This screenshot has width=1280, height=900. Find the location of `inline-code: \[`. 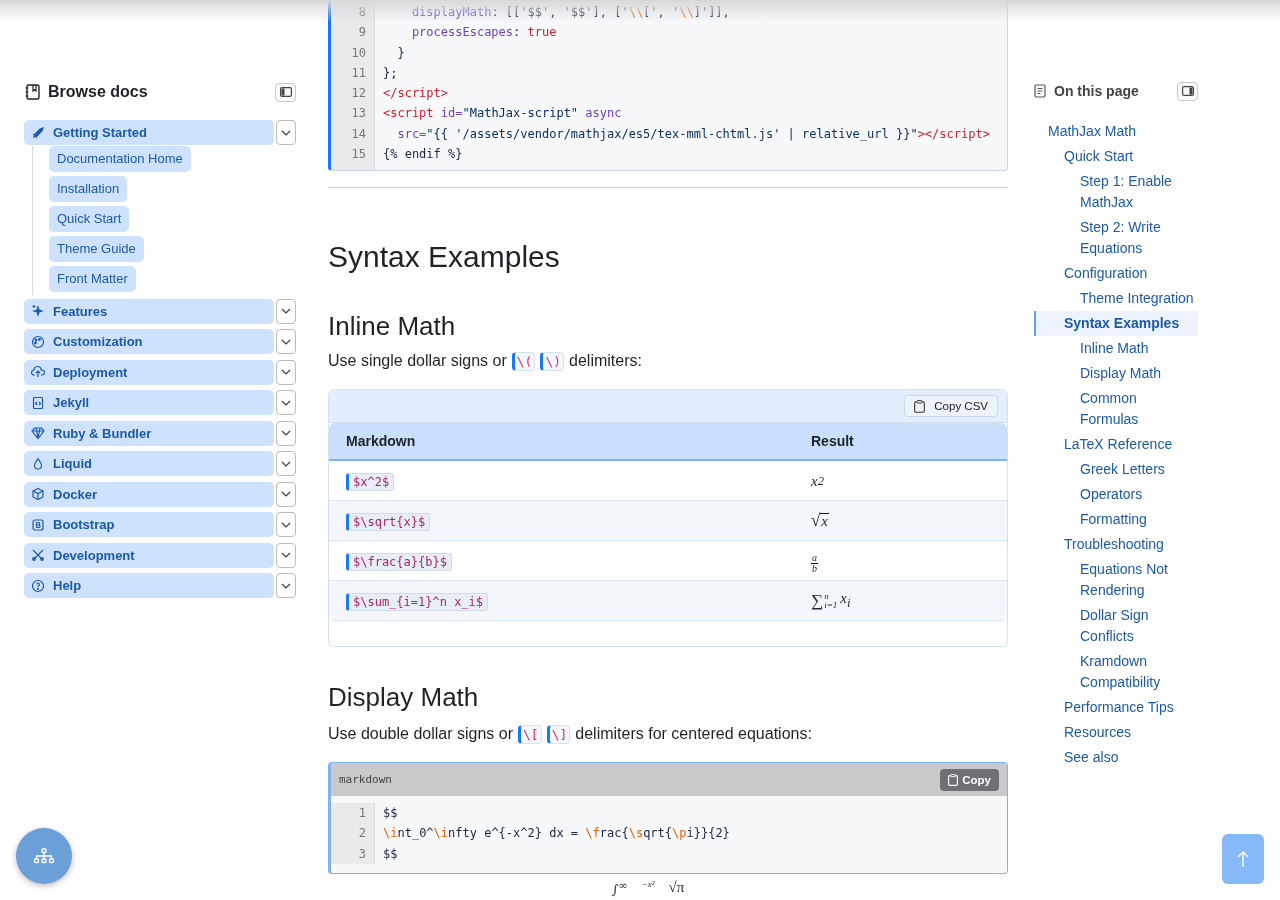

inline-code: \[ is located at coordinates (530, 734).